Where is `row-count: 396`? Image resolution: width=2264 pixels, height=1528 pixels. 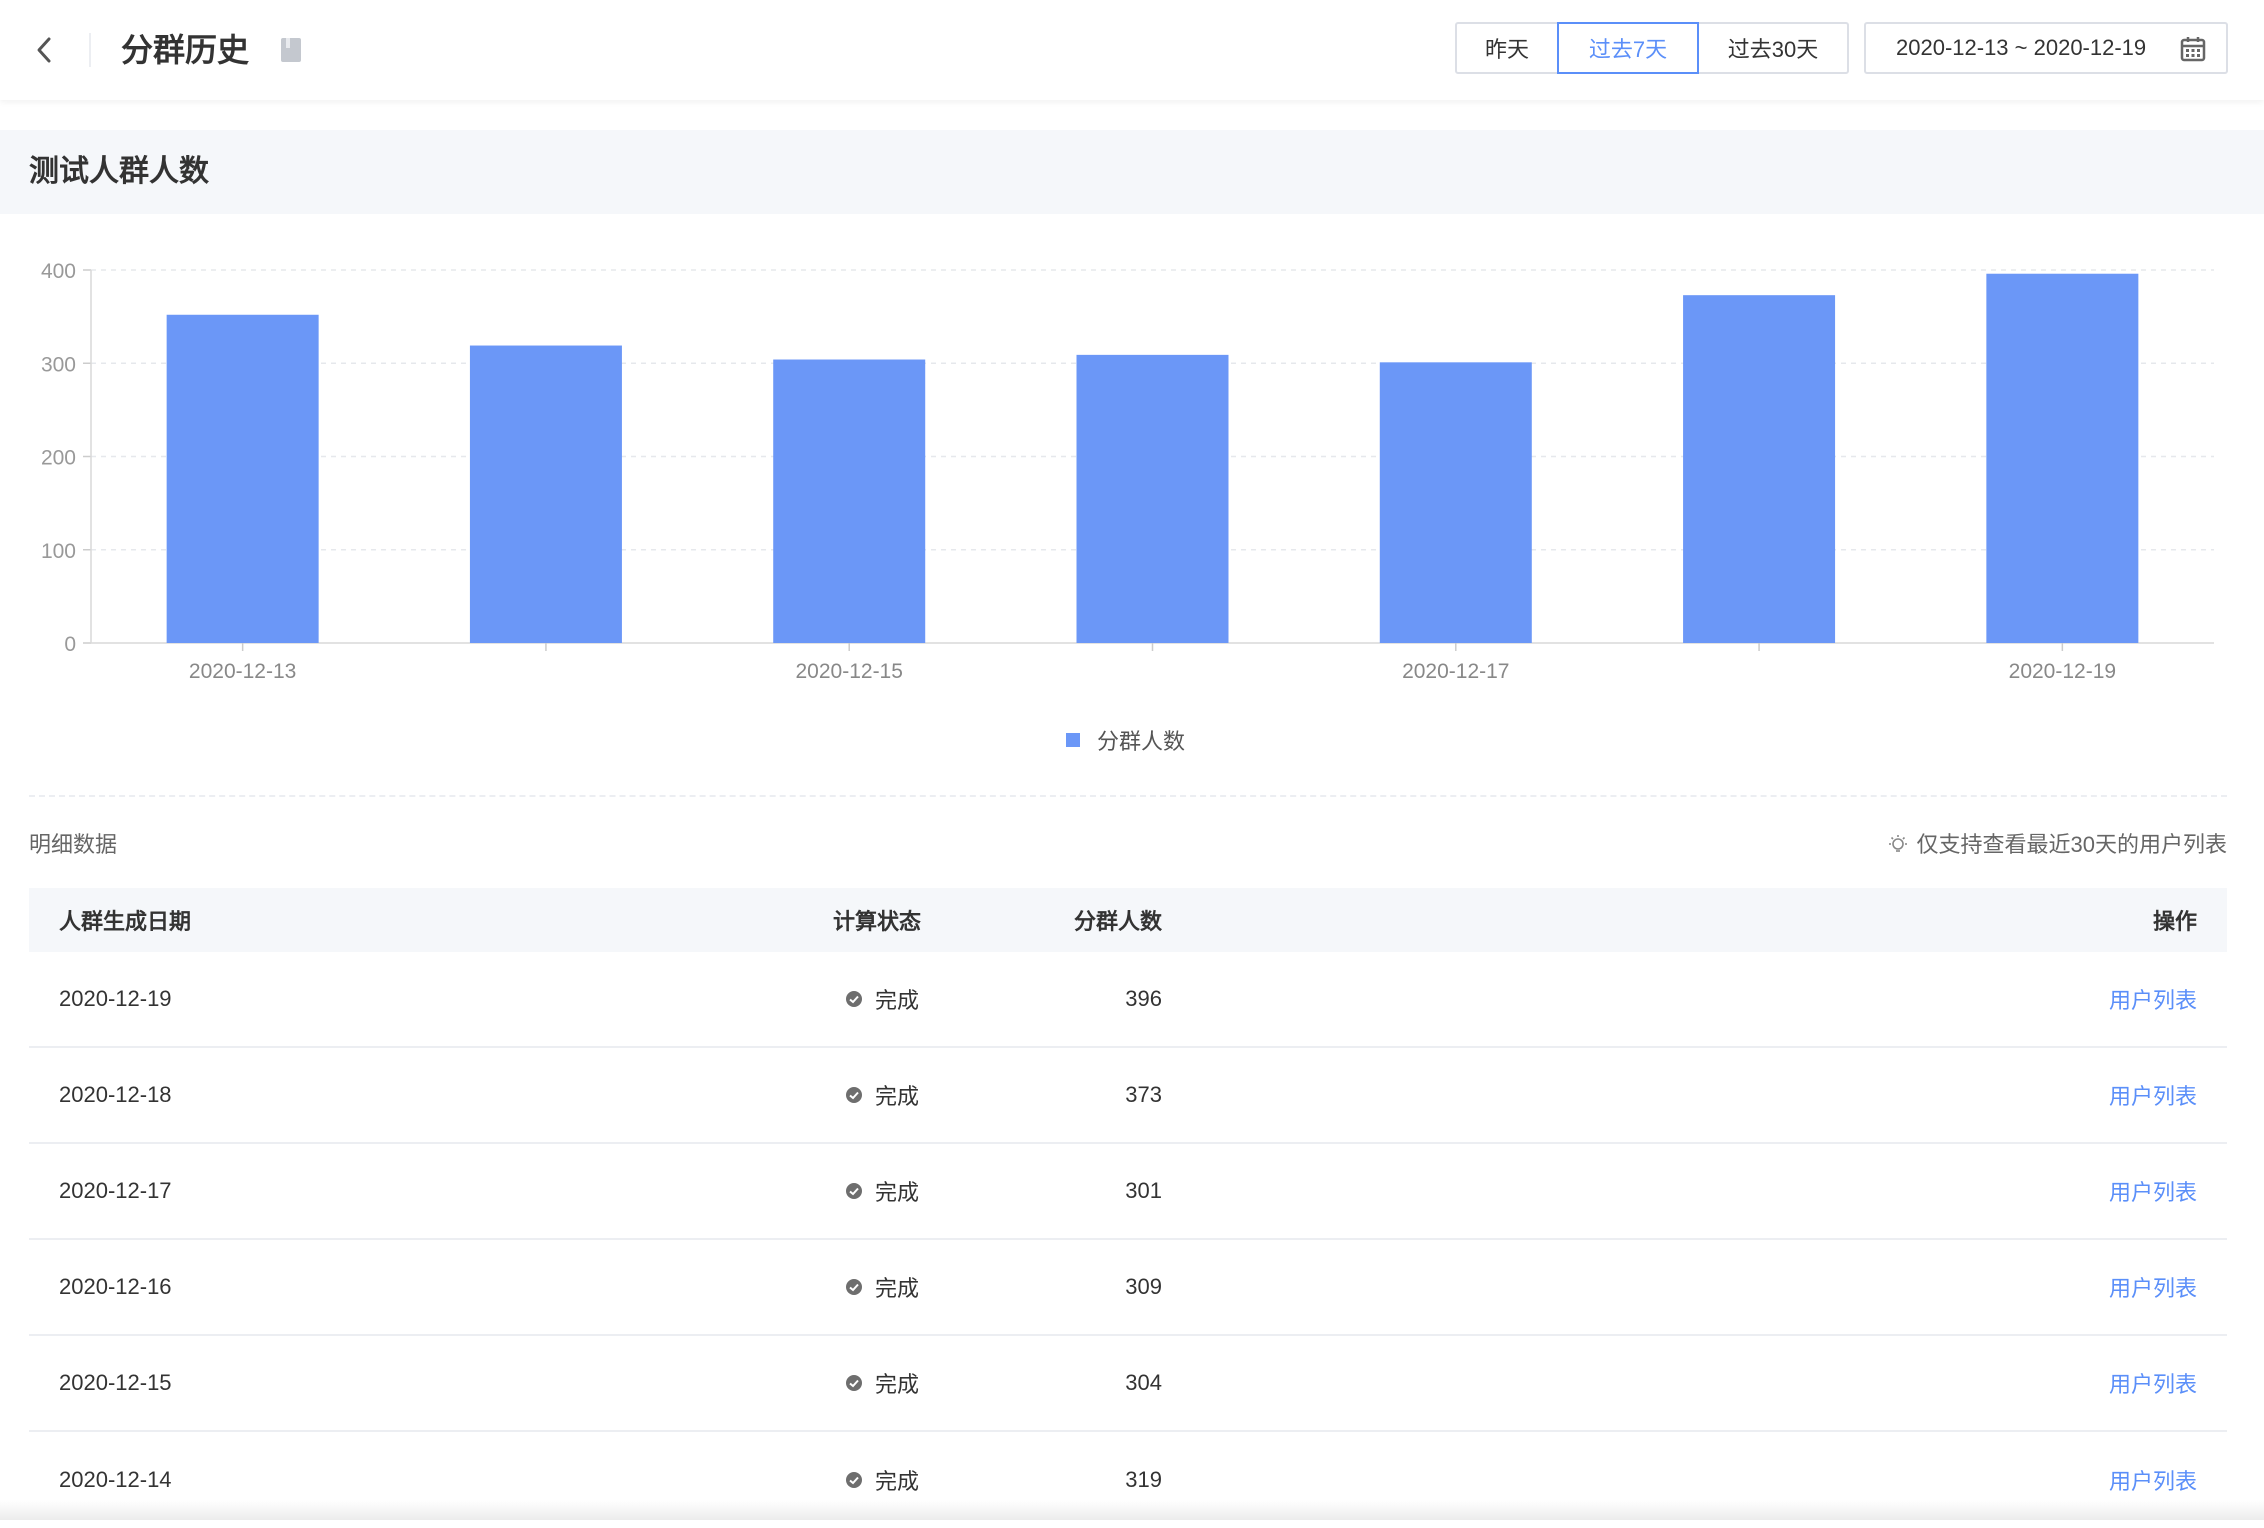
row-count: 396 is located at coordinates (1143, 998).